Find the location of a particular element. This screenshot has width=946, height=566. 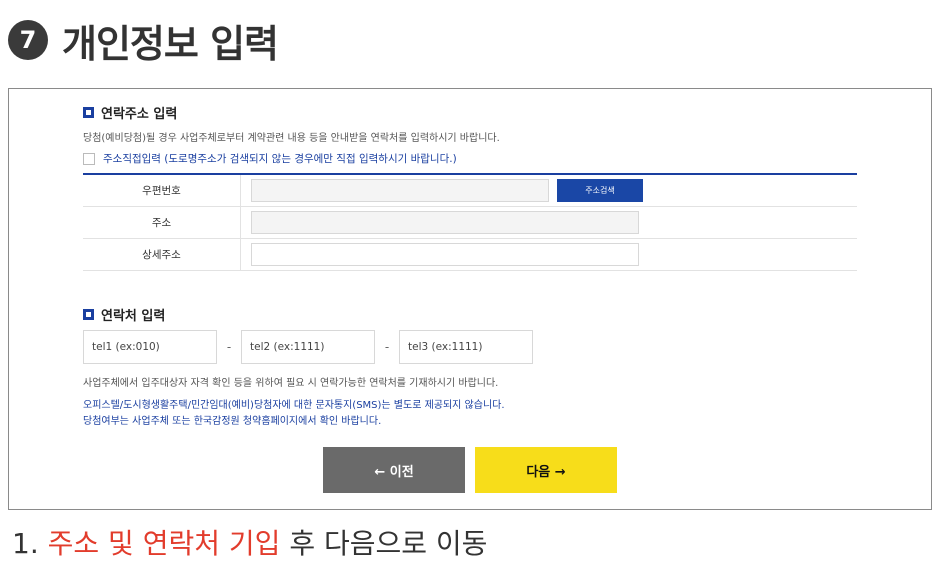

detail-address-input is located at coordinates (445, 254).